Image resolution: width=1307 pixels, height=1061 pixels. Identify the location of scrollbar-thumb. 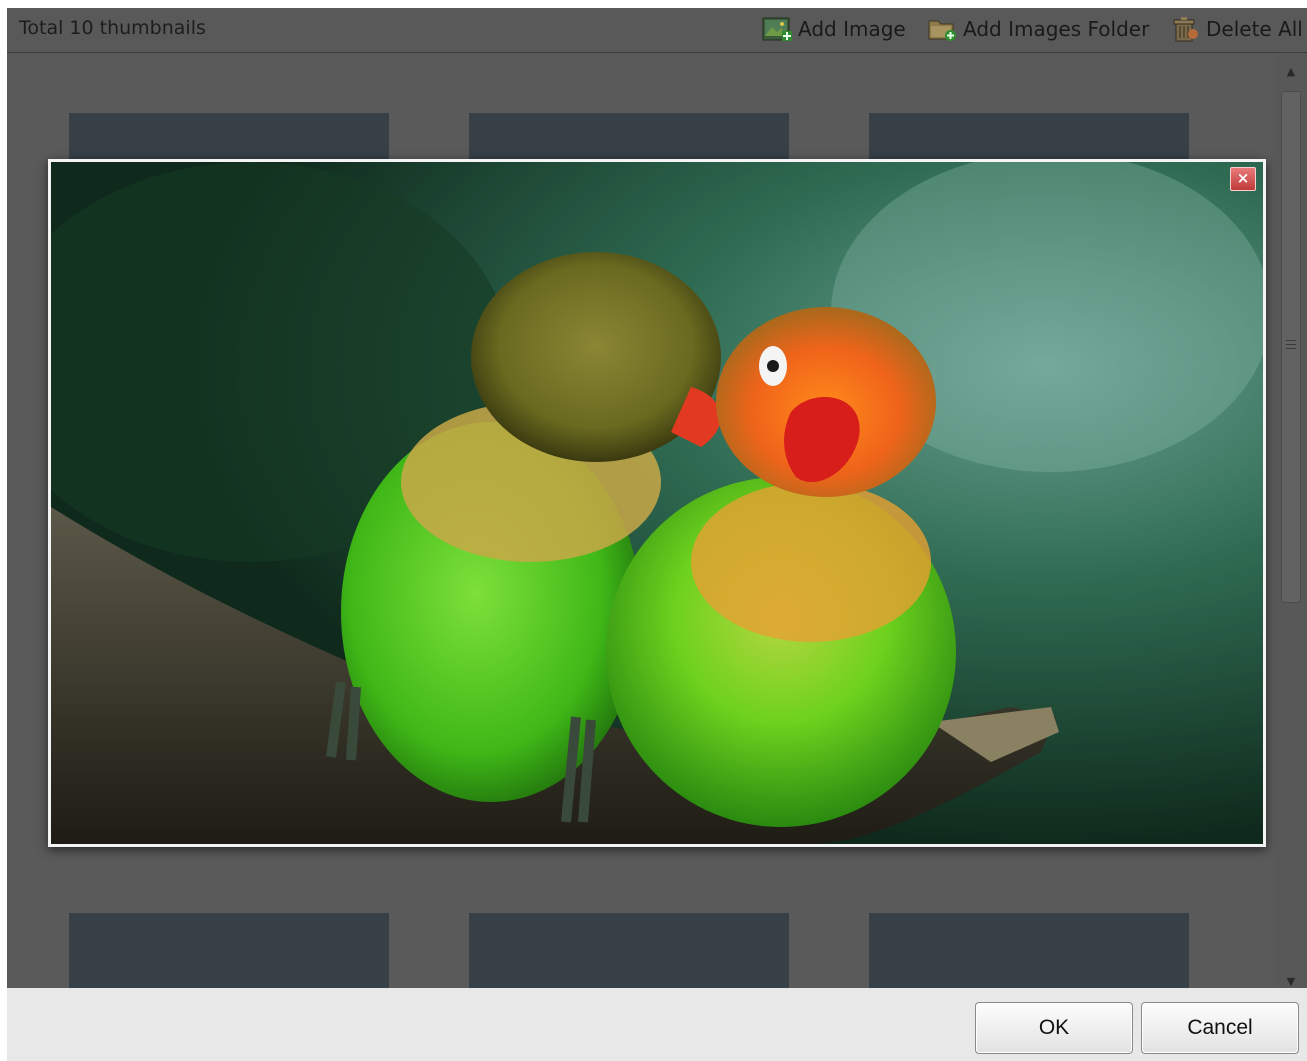
(1291, 347).